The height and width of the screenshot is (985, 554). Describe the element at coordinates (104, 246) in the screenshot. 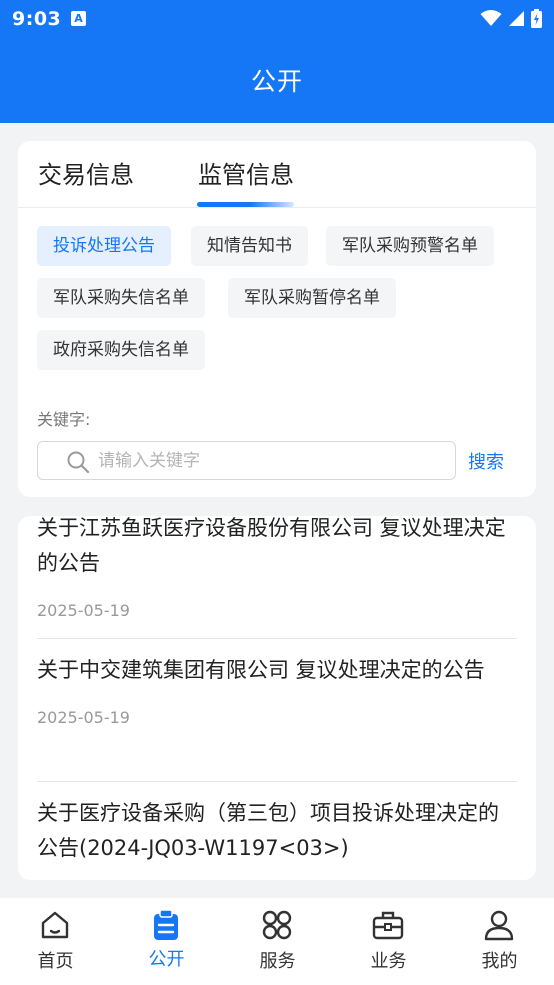

I see `chip-complaint-notice: 投诉处理公告` at that location.